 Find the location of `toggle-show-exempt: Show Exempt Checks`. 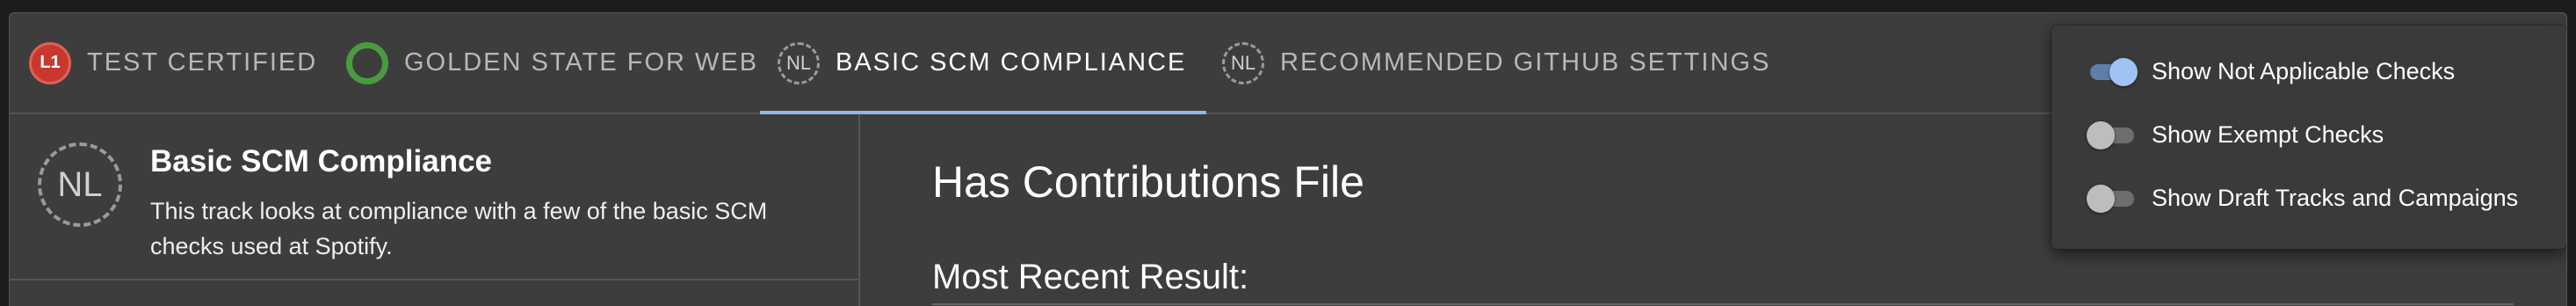

toggle-show-exempt: Show Exempt Checks is located at coordinates (2235, 134).